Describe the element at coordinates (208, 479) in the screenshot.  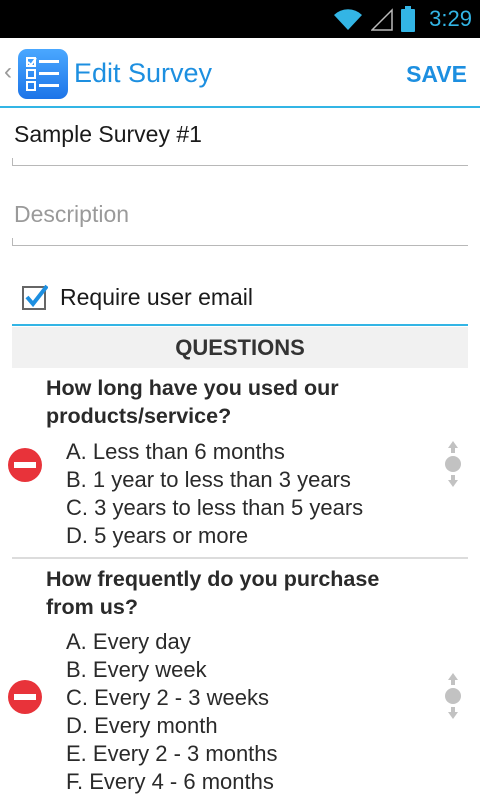
I see `option-label: B. 1 year to less than 3 years` at that location.